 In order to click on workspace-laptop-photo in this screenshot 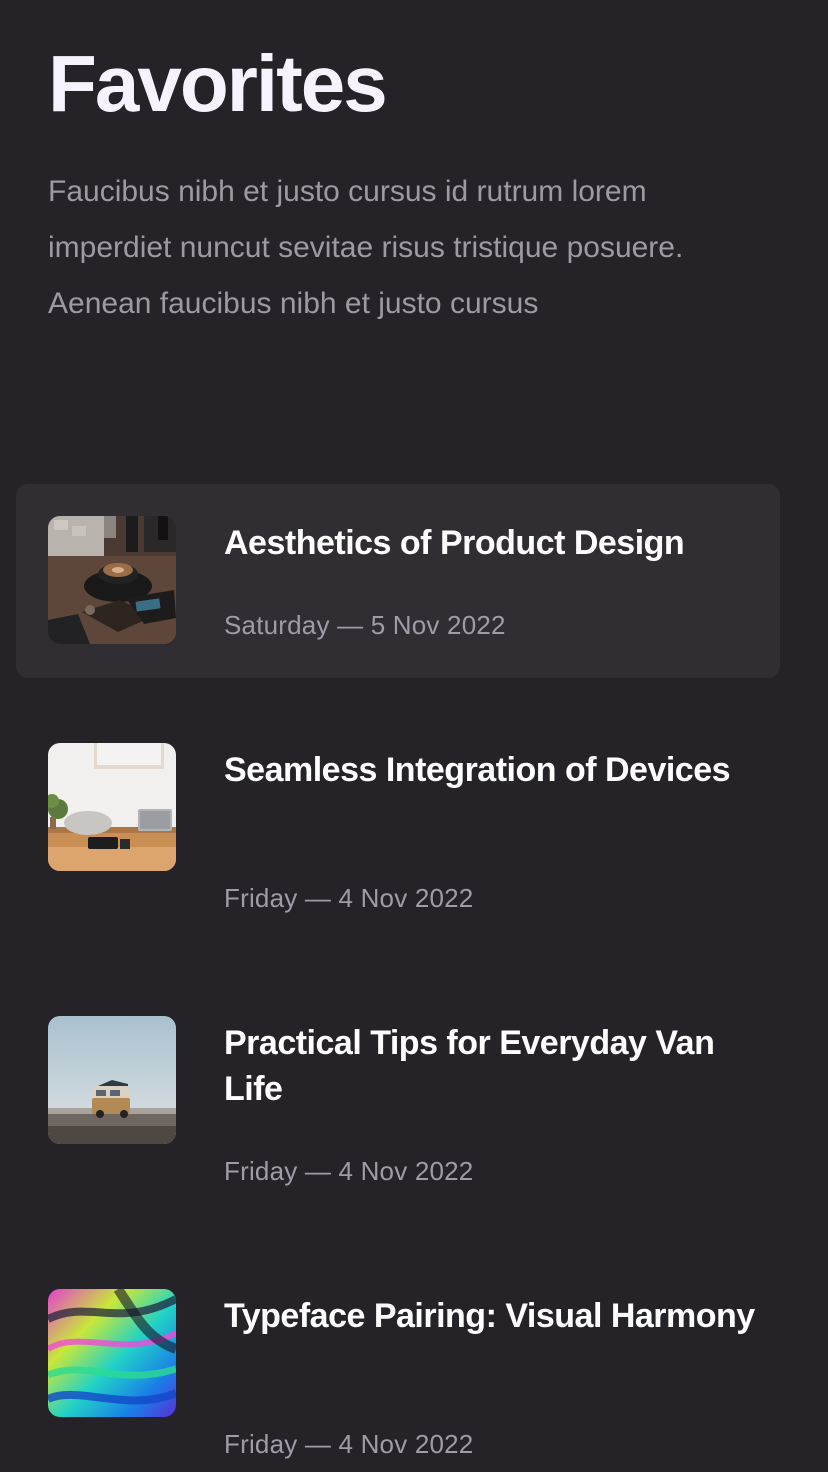, I will do `click(112, 807)`.